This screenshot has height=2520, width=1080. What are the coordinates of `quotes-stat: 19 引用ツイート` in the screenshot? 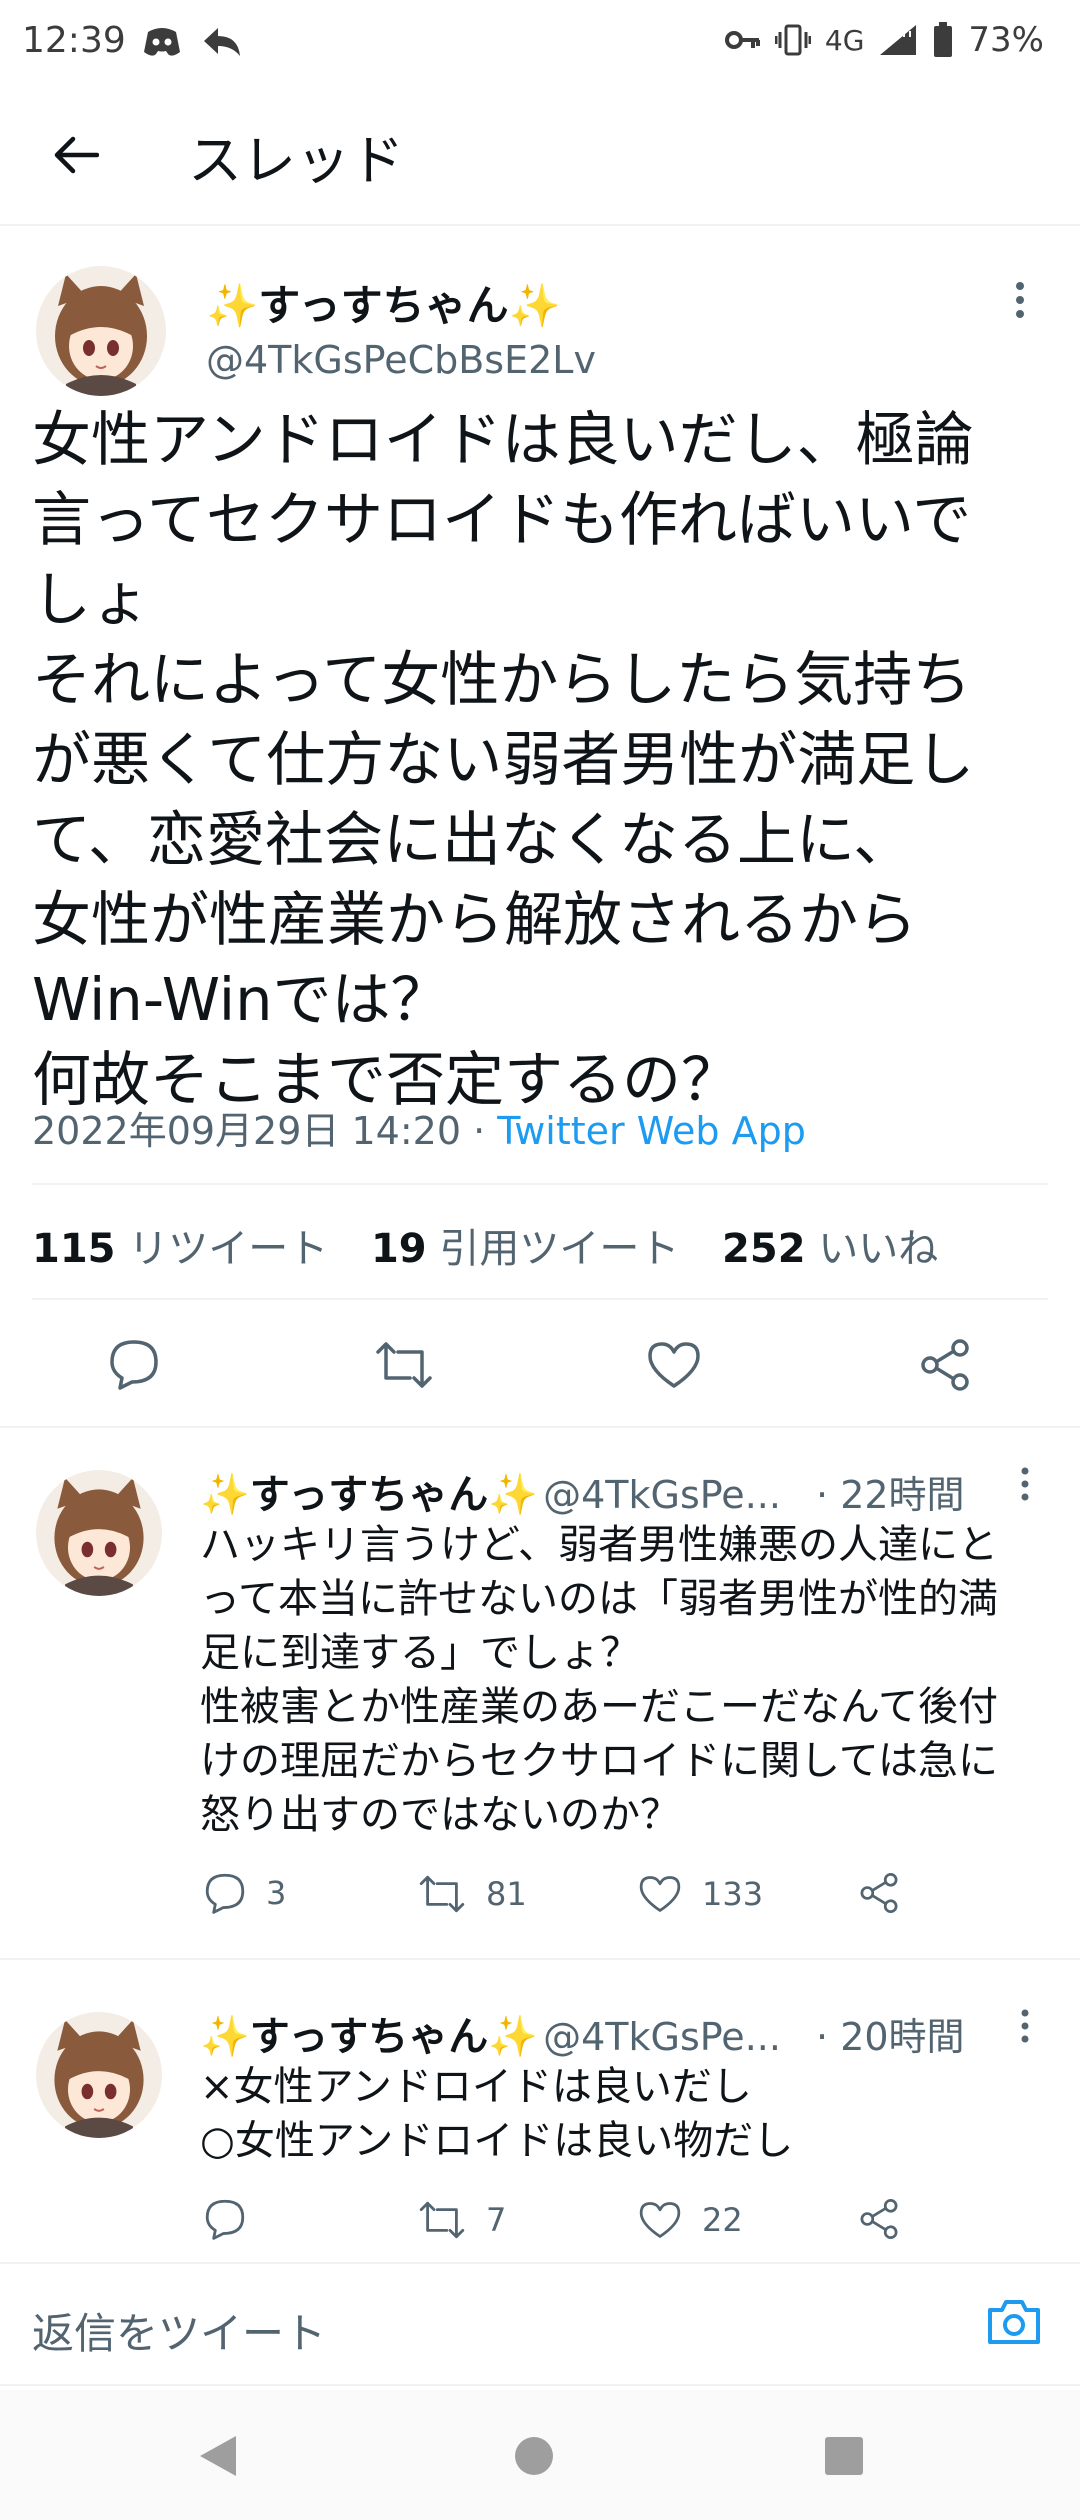 It's located at (525, 1249).